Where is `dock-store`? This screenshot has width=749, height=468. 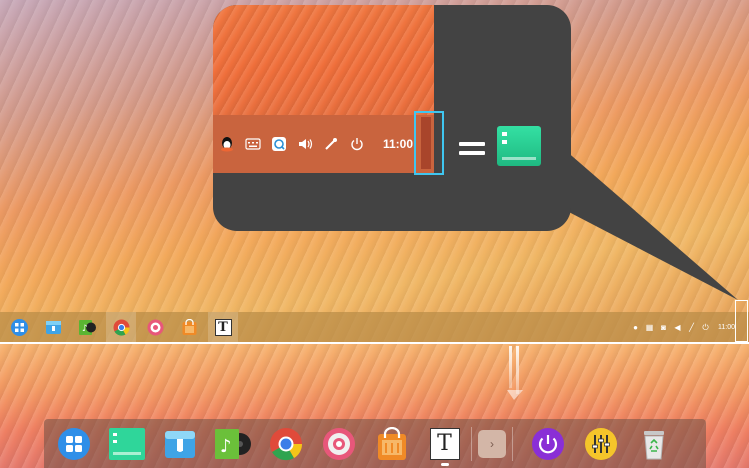
dock-store is located at coordinates (391, 443).